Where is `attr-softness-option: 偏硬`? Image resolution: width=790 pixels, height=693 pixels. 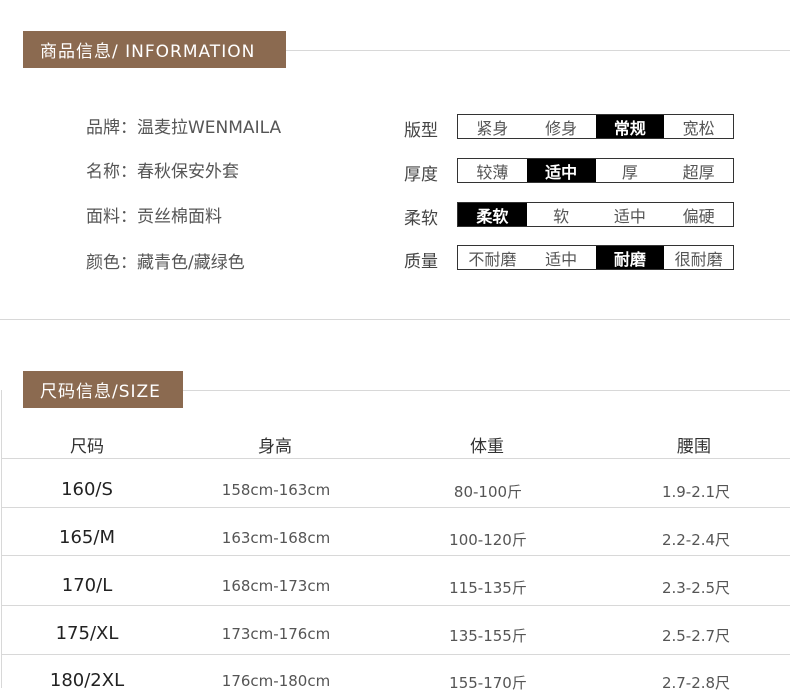 attr-softness-option: 偏硬 is located at coordinates (698, 216).